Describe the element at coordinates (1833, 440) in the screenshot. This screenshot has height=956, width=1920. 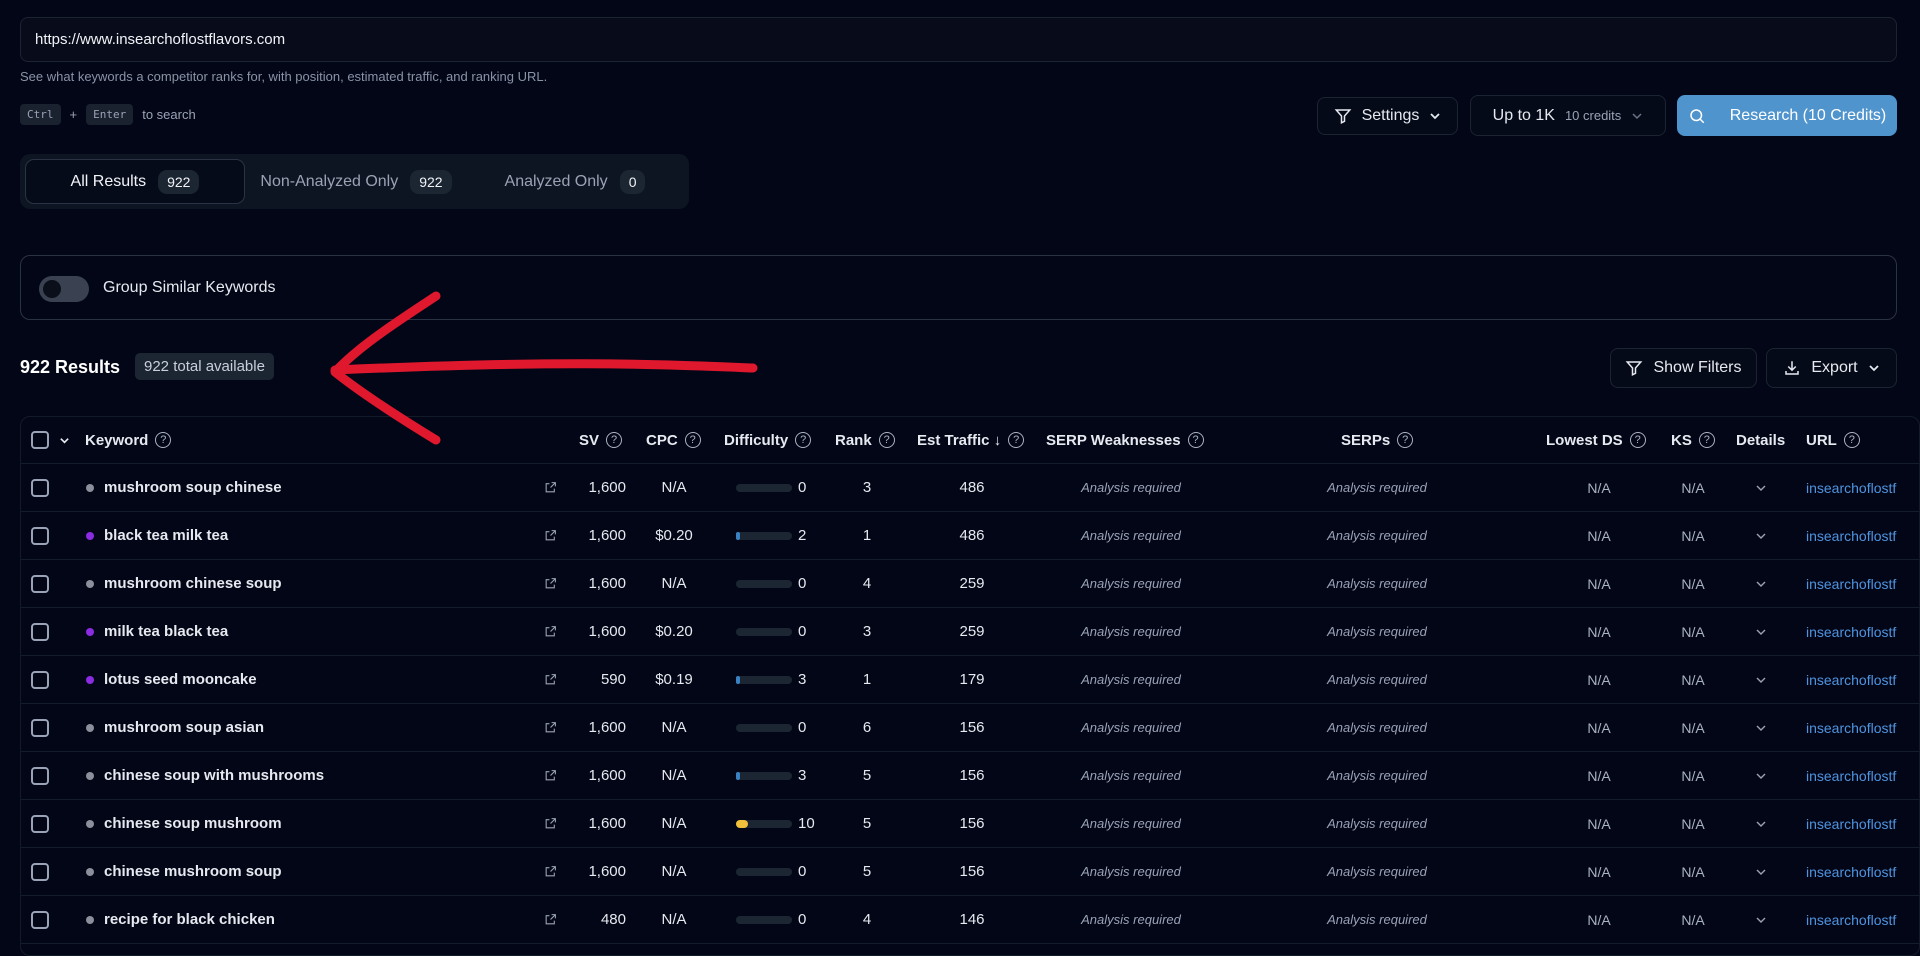
I see `header-url: URL?` at that location.